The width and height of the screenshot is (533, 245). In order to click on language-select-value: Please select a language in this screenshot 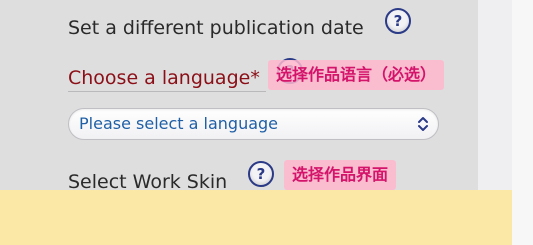, I will do `click(179, 123)`.